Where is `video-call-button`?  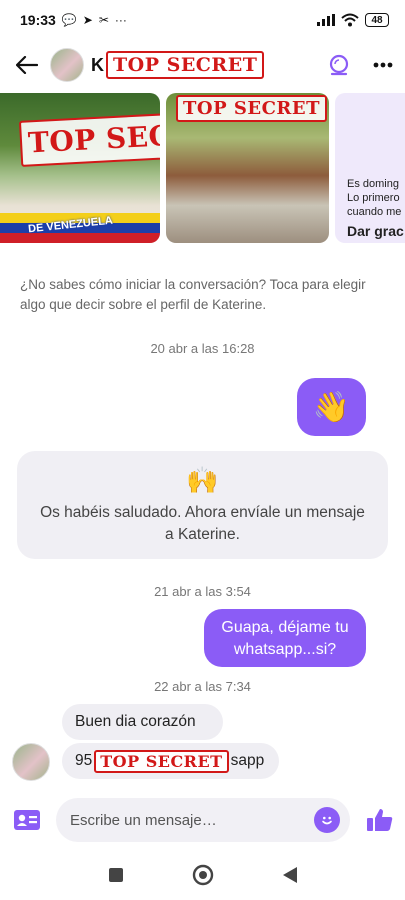 video-call-button is located at coordinates (339, 65).